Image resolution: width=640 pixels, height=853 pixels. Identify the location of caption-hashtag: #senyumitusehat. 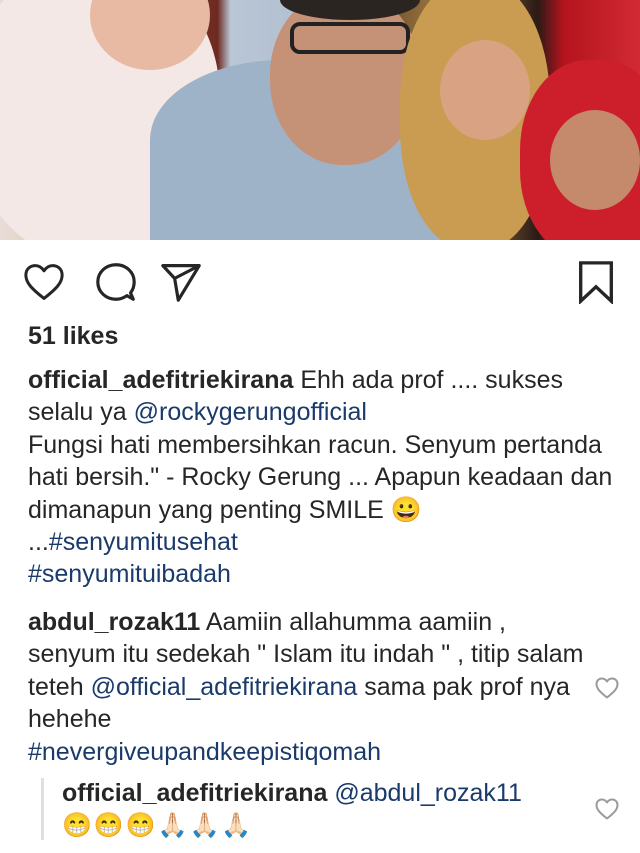
(143, 542).